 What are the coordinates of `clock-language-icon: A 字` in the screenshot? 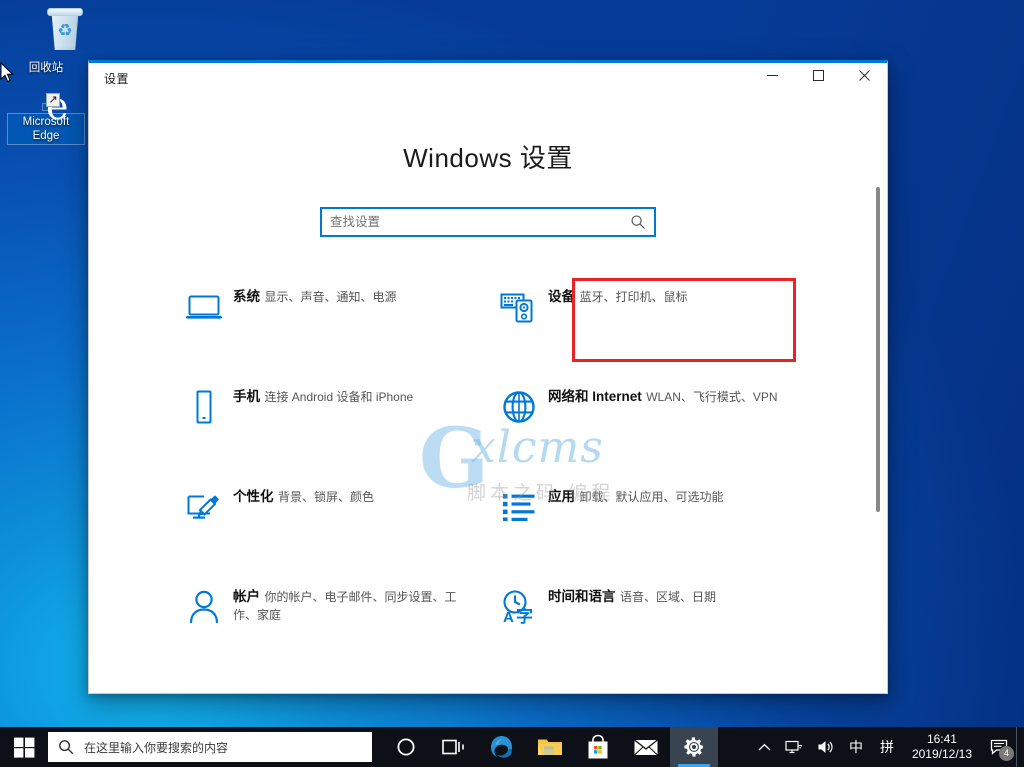 It's located at (519, 607).